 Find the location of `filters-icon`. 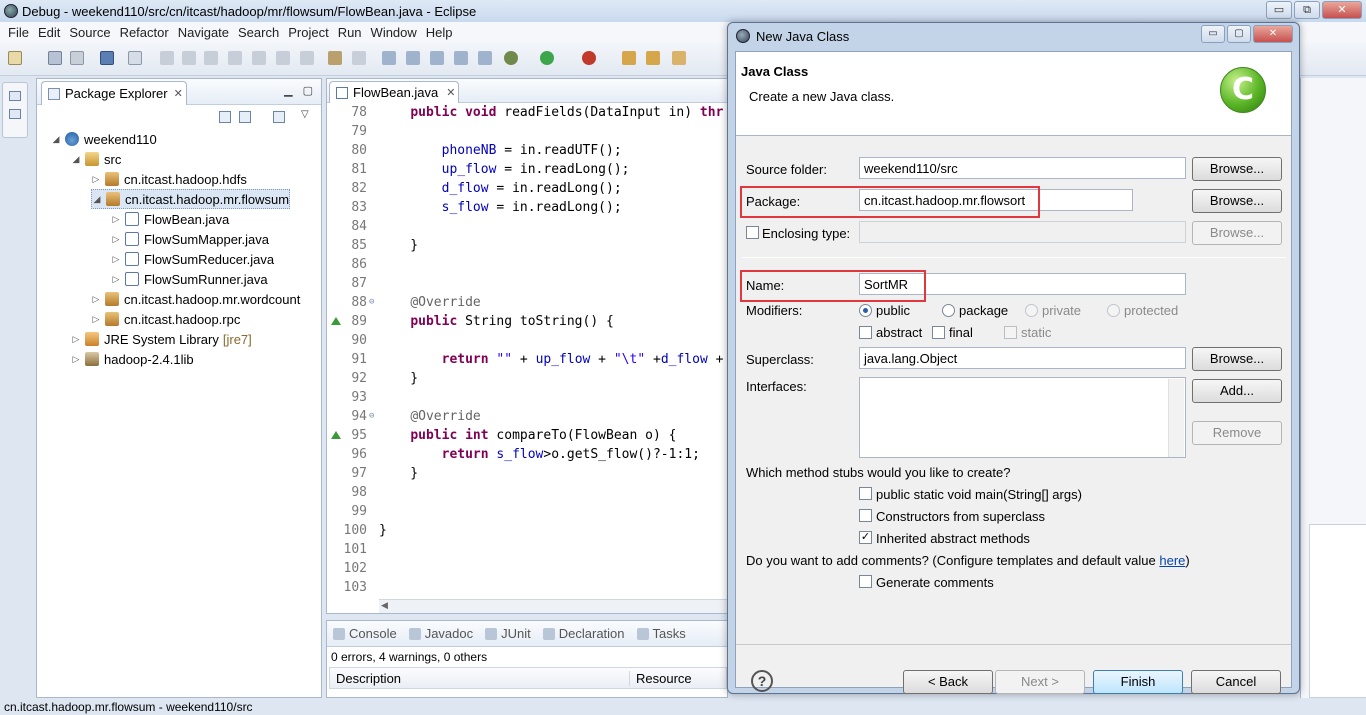

filters-icon is located at coordinates (279, 117).